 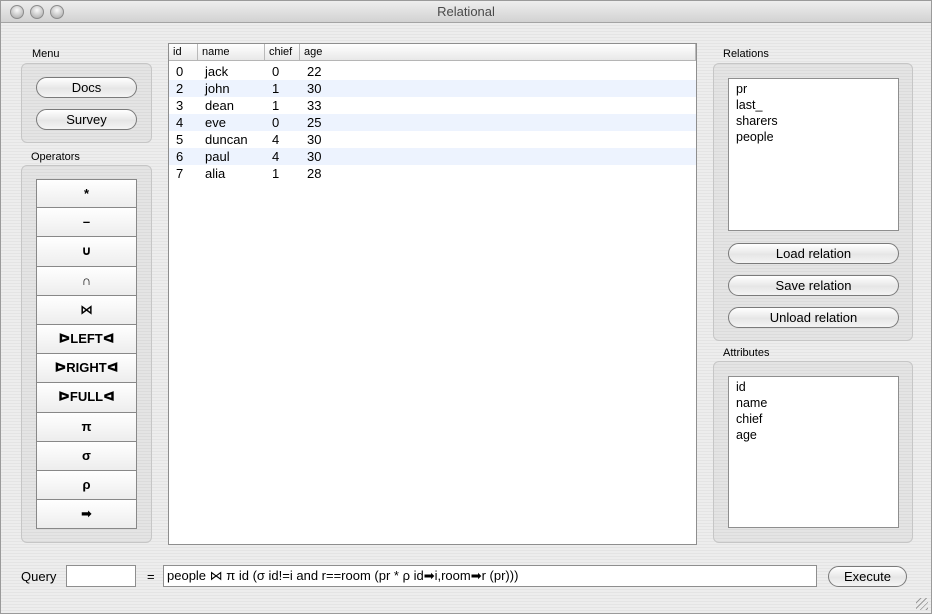 I want to click on attributes-list: id name chief age, so click(x=813, y=452).